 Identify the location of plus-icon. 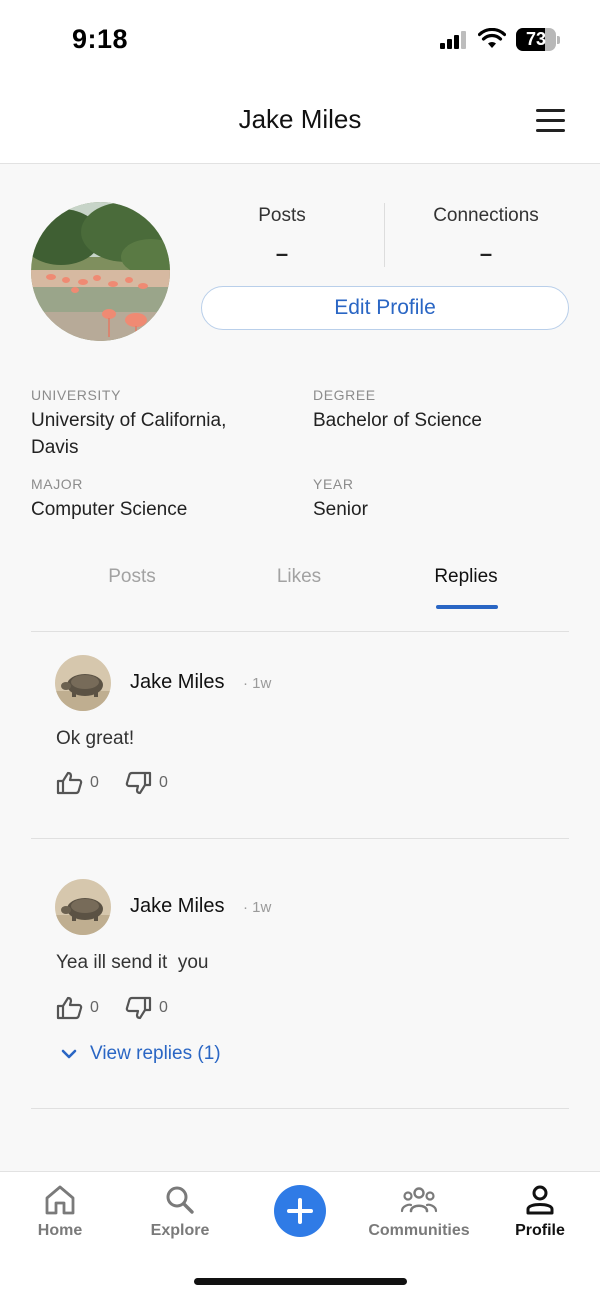
(300, 1211).